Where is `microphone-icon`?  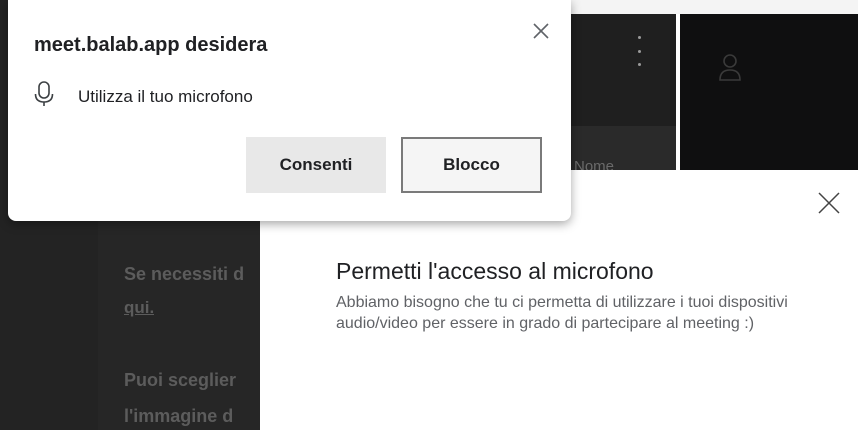
microphone-icon is located at coordinates (44, 96).